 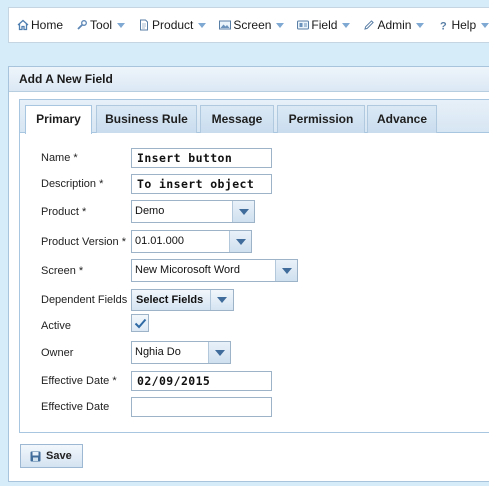 What do you see at coordinates (159, 241) in the screenshot?
I see `product-version-select-value: 01.01.000` at bounding box center [159, 241].